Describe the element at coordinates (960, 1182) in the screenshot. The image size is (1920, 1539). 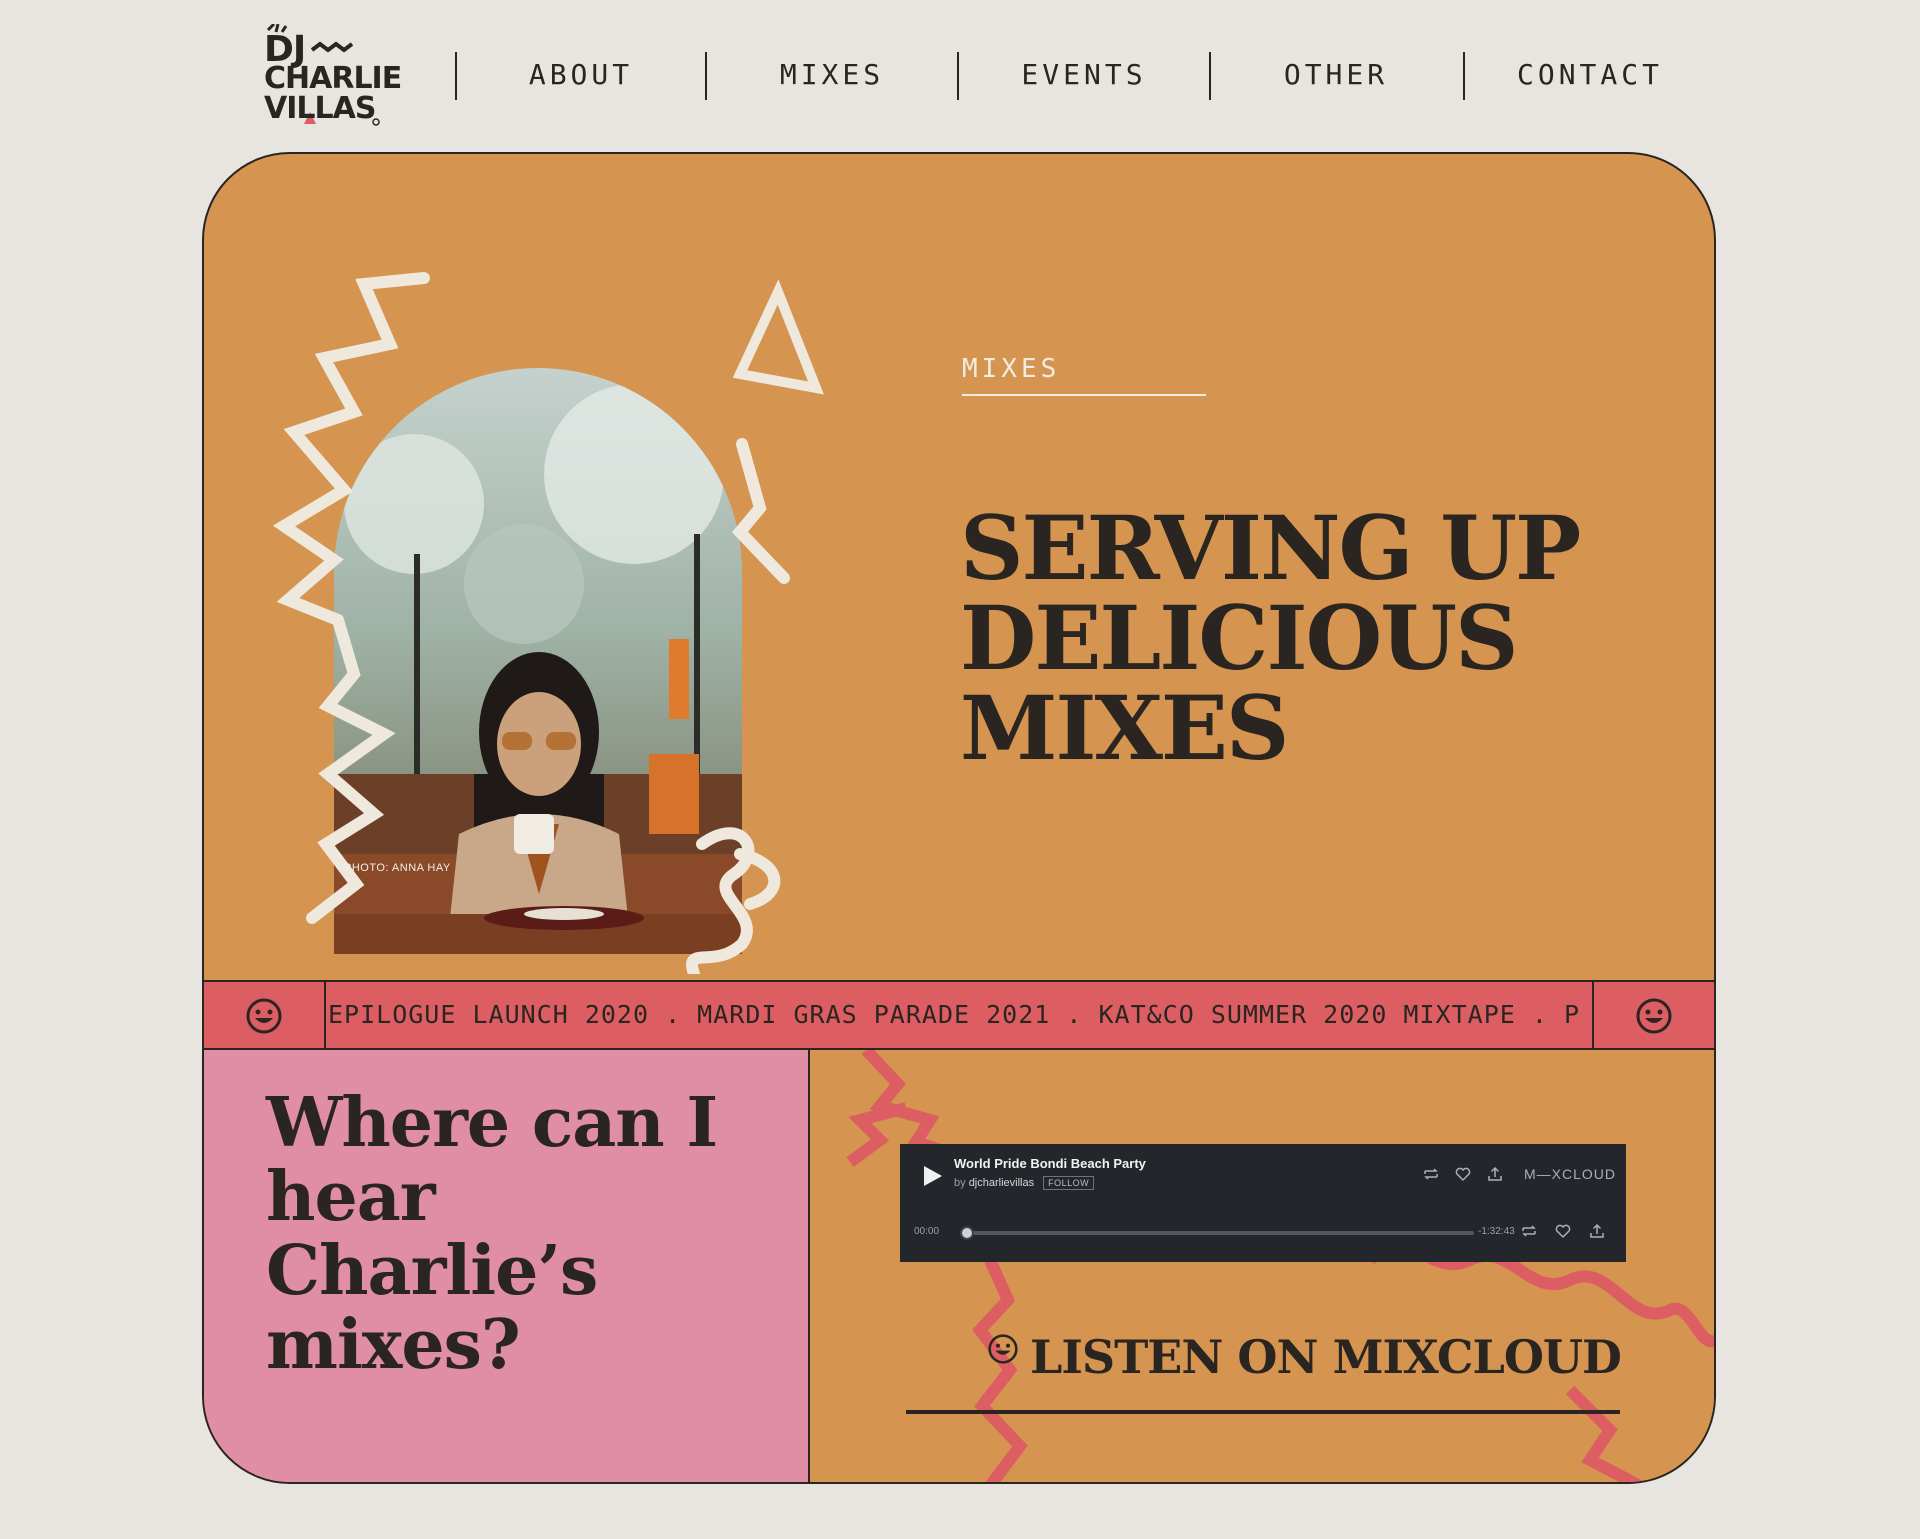
I see `by-label: by` at that location.